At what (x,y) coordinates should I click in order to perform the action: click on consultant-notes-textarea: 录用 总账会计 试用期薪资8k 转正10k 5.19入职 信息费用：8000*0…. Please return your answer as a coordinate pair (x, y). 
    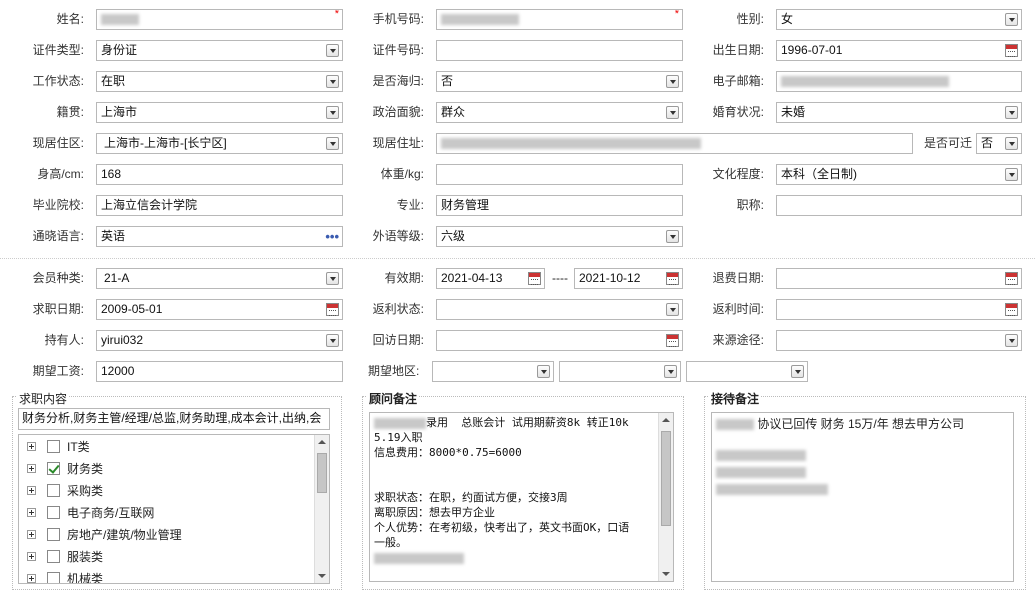
    Looking at the image, I should click on (521, 497).